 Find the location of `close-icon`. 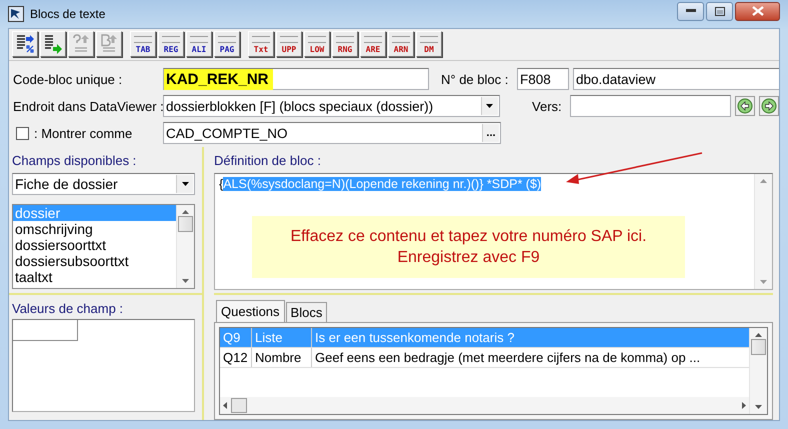

close-icon is located at coordinates (758, 11).